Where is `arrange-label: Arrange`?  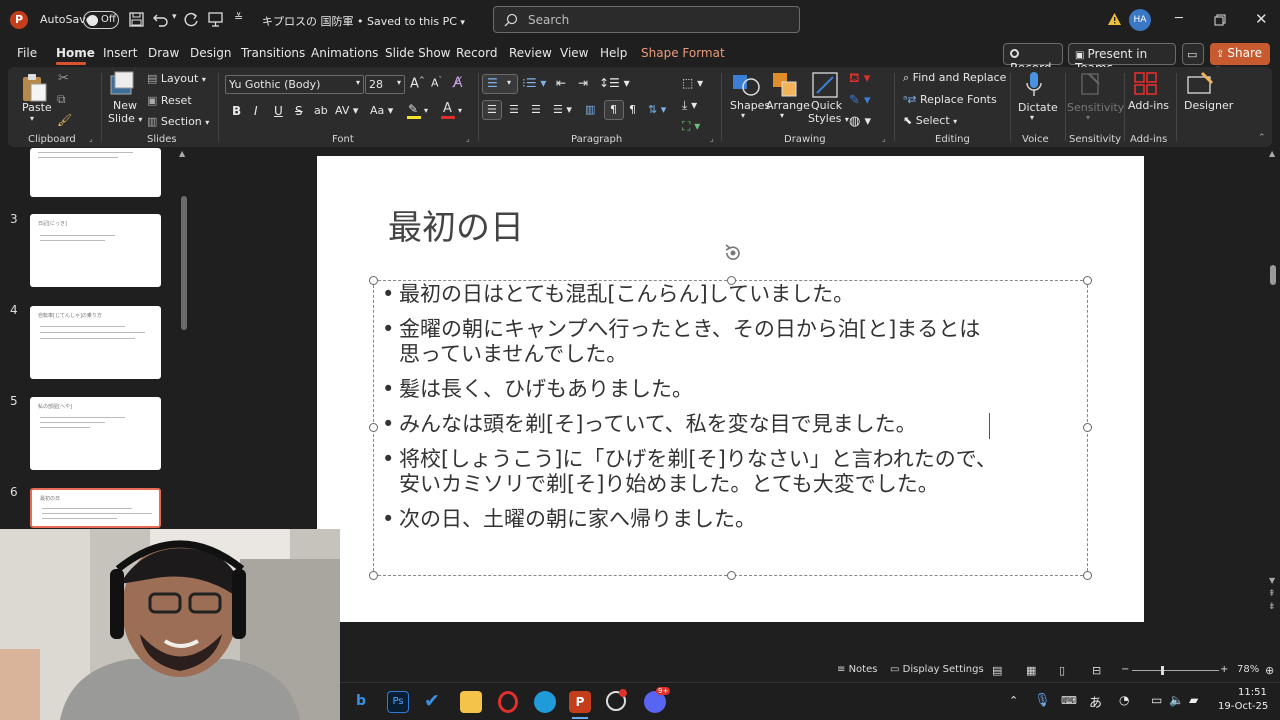 arrange-label: Arrange is located at coordinates (788, 105).